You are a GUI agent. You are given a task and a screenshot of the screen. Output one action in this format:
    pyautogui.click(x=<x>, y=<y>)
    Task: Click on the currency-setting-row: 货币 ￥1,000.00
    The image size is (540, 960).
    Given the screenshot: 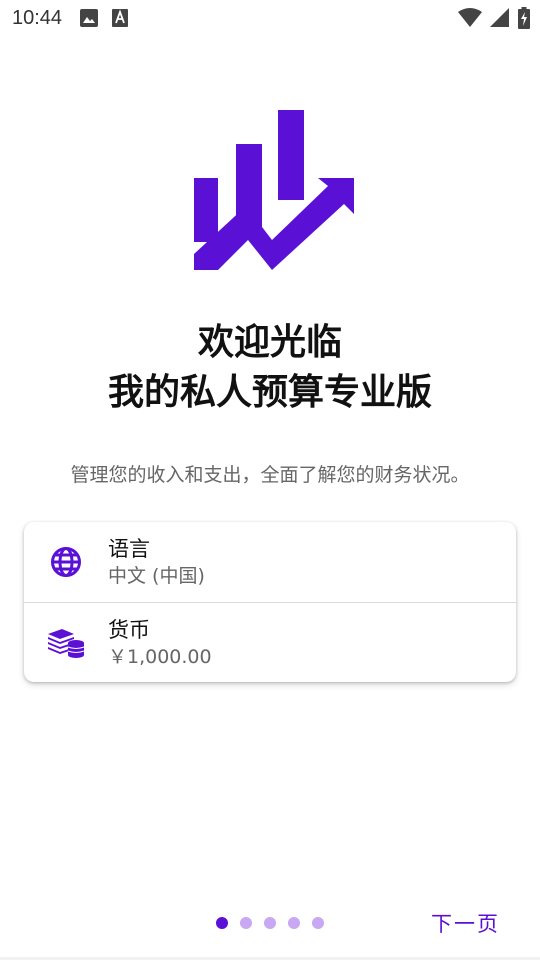 What is the action you would take?
    pyautogui.click(x=270, y=642)
    